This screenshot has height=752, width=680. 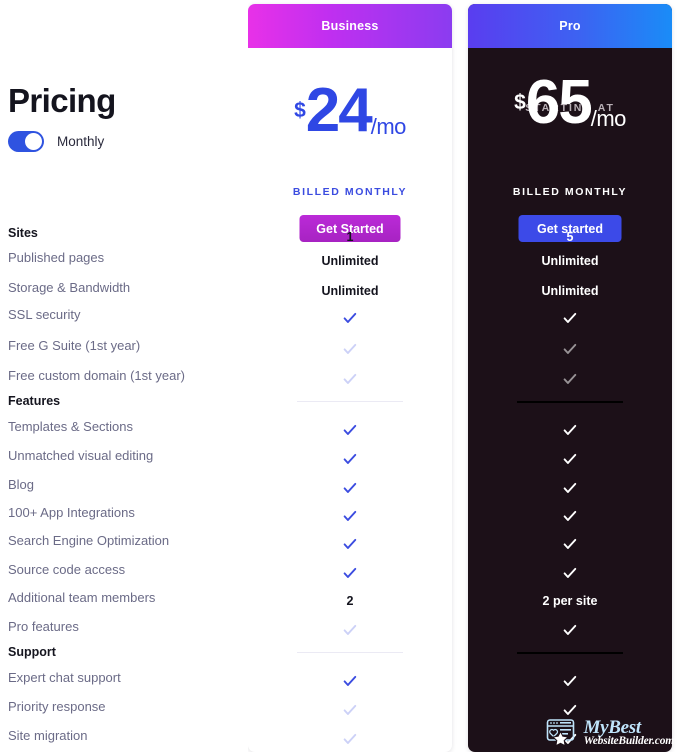 What do you see at coordinates (21, 484) in the screenshot?
I see `feature-label: Blog` at bounding box center [21, 484].